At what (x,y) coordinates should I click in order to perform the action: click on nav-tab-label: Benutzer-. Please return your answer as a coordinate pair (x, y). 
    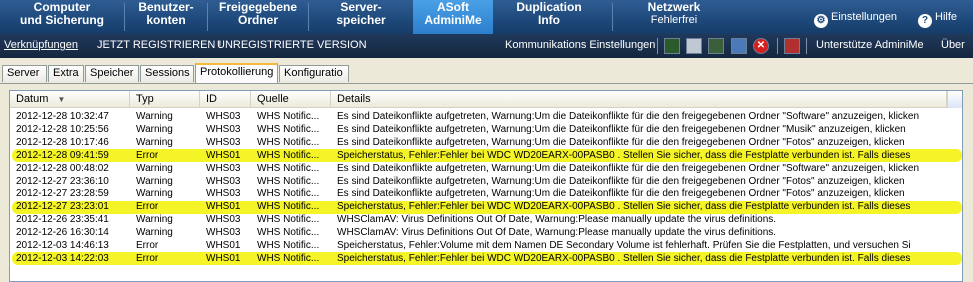
    Looking at the image, I should click on (166, 7).